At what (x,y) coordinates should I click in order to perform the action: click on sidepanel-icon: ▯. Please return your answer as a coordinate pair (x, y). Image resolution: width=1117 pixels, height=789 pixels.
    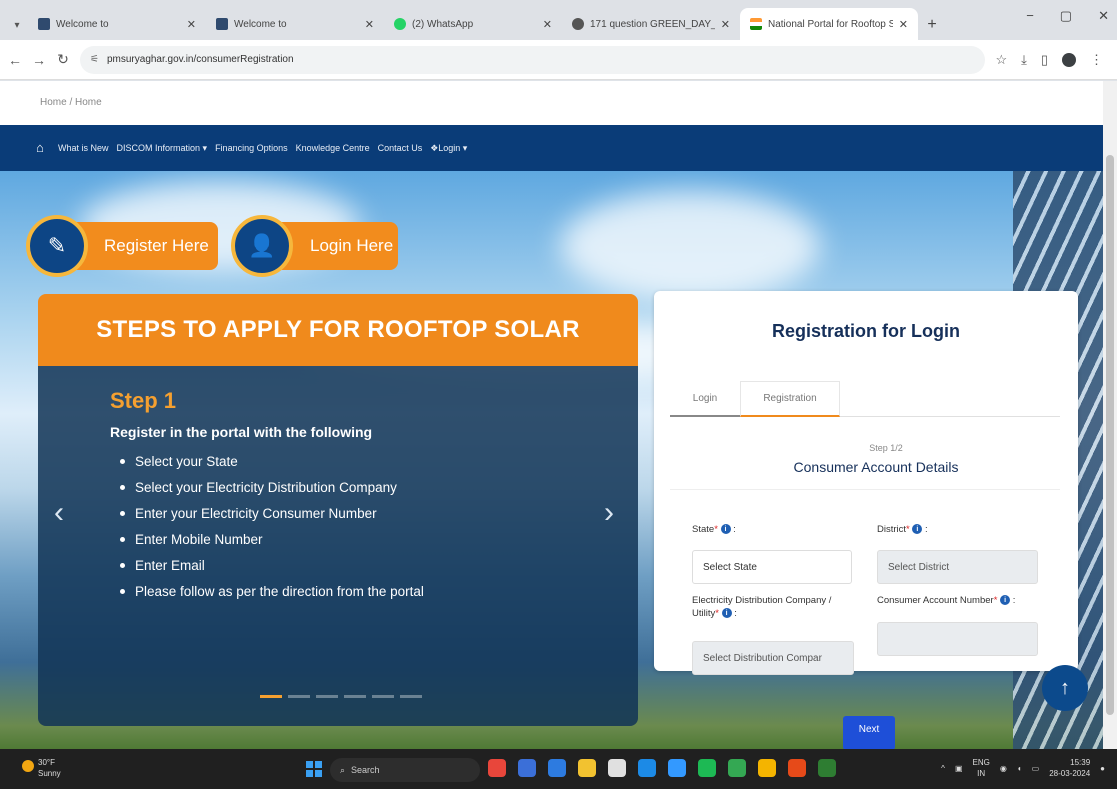
    Looking at the image, I should click on (1044, 60).